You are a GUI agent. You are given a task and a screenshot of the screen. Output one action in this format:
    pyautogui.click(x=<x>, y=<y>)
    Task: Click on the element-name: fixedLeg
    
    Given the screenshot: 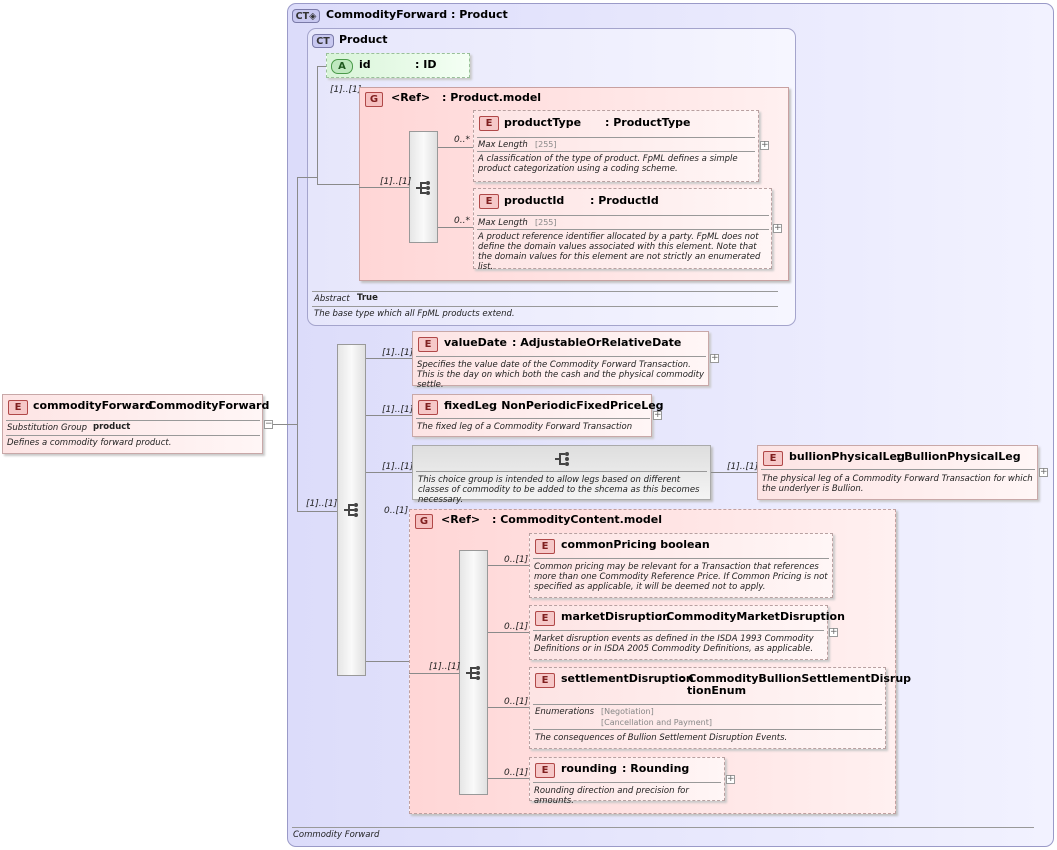 What is the action you would take?
    pyautogui.click(x=470, y=405)
    